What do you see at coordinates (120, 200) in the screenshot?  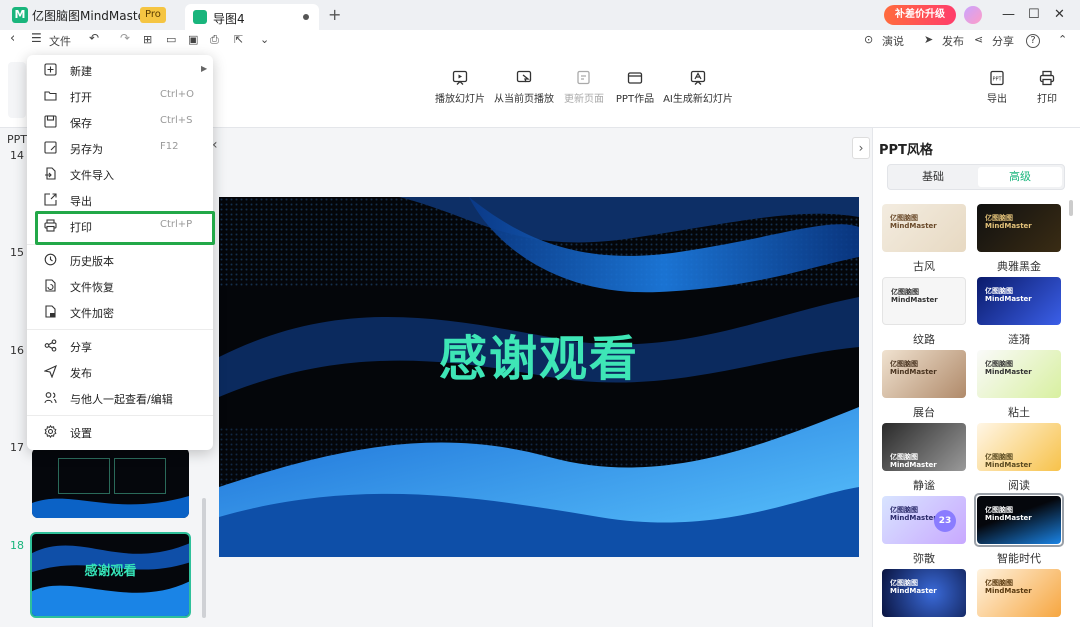 I see `menu-item-export: 导出` at bounding box center [120, 200].